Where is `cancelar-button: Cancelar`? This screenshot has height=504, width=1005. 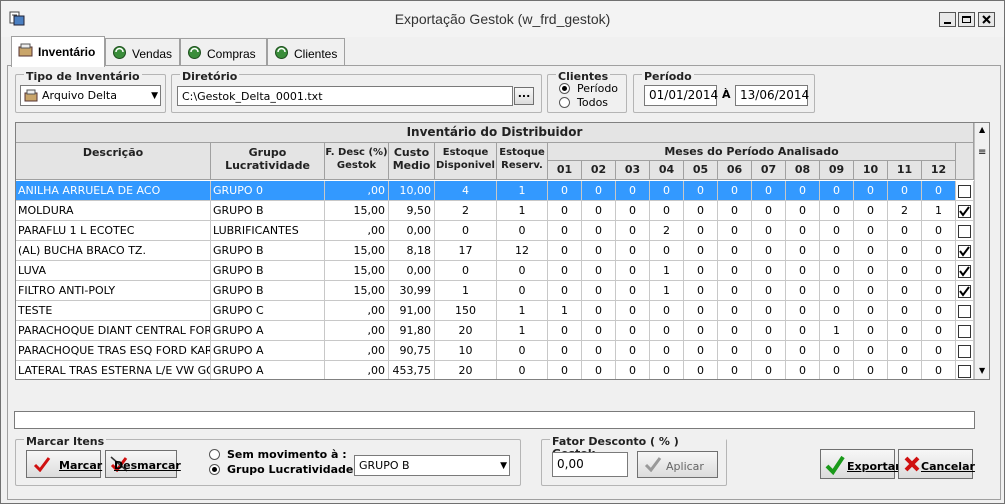 cancelar-button: Cancelar is located at coordinates (936, 464).